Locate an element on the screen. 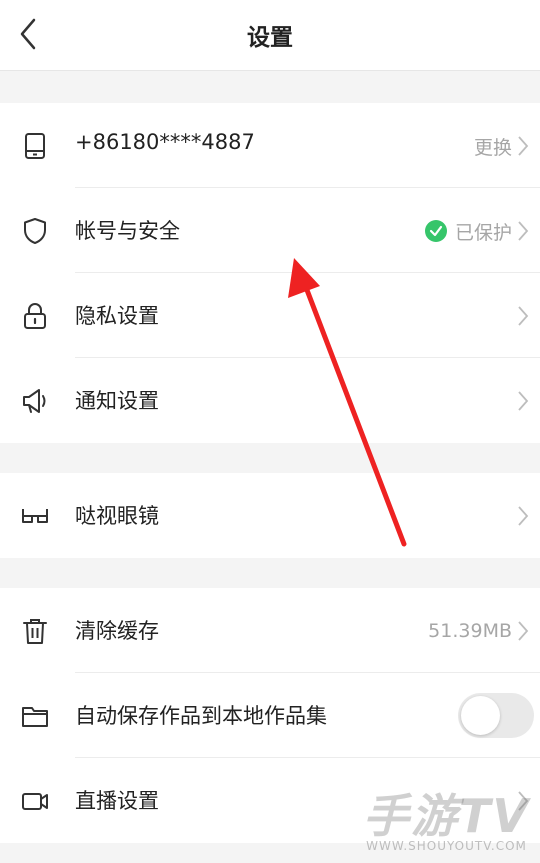 This screenshot has height=863, width=540. privacy-settings-label: 隐私设置 is located at coordinates (117, 316).